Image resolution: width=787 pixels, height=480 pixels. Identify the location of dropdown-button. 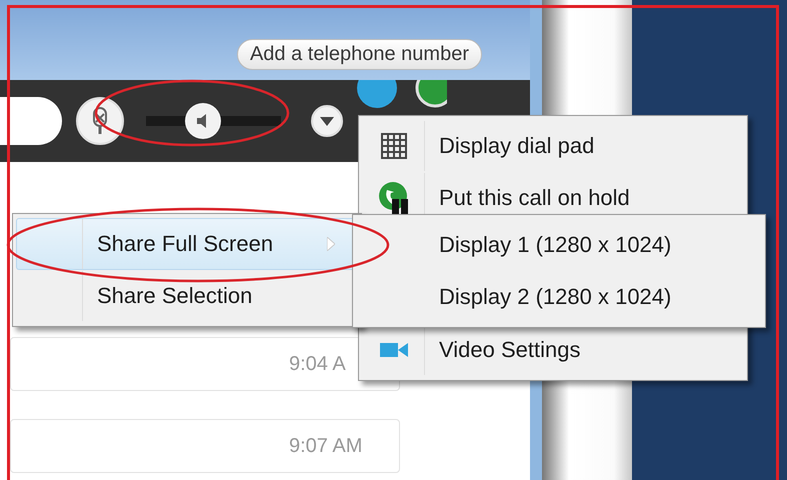
(327, 121).